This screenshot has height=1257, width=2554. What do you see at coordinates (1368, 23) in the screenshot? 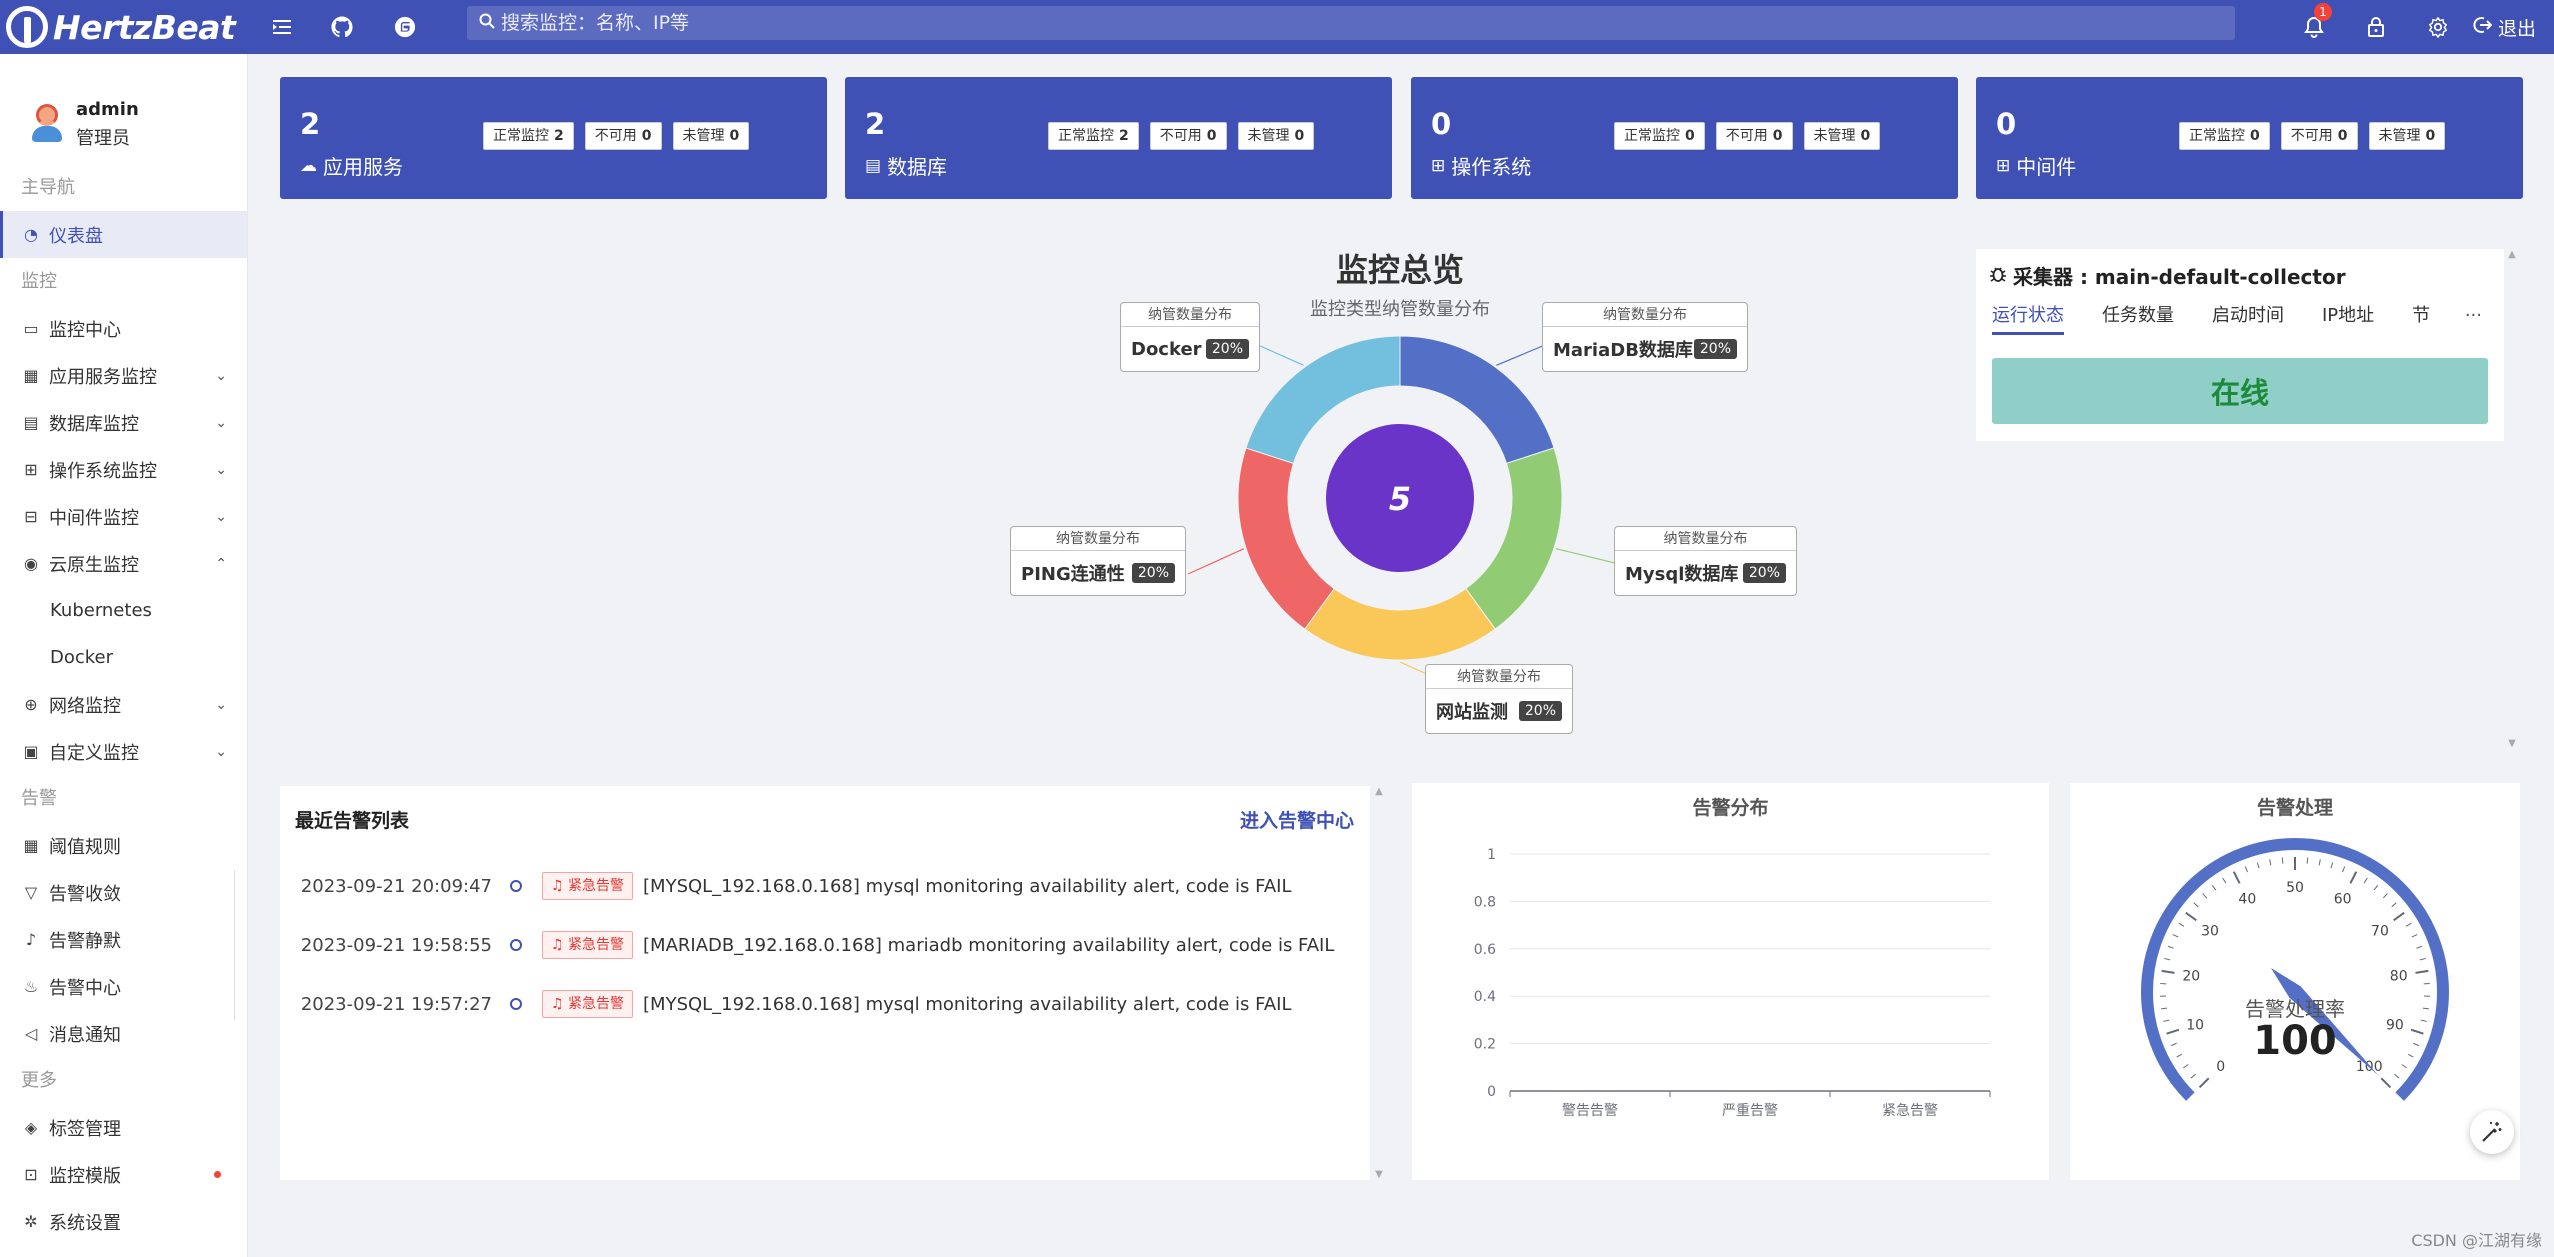
I see `search-input` at bounding box center [1368, 23].